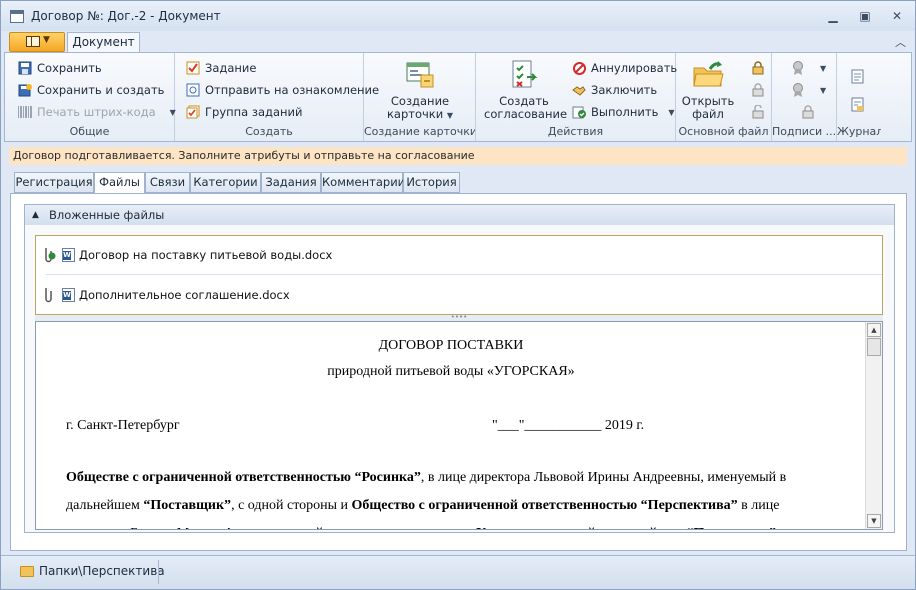  Describe the element at coordinates (874, 347) in the screenshot. I see `scroll-thumb` at that location.